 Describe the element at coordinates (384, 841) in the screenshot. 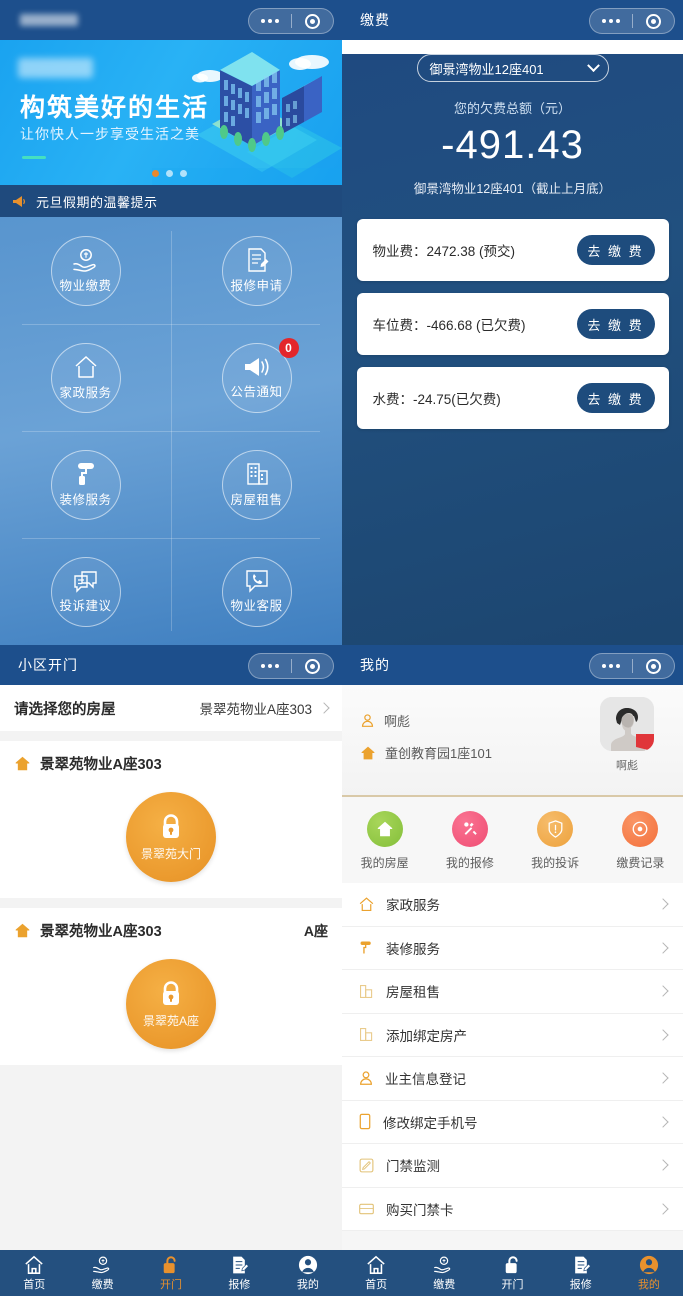

I see `quick-action-my-house: 我的房屋` at that location.